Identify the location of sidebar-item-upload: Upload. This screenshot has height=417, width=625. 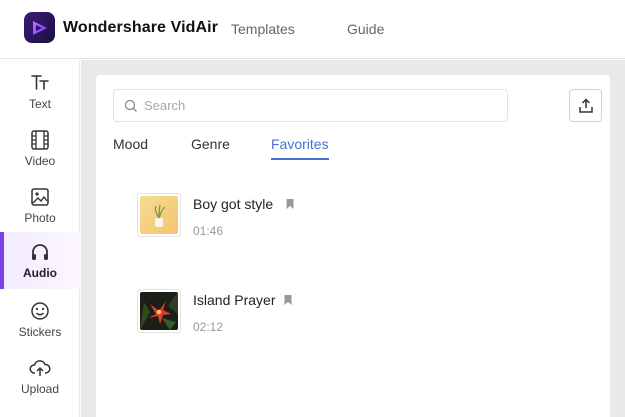
(40, 376).